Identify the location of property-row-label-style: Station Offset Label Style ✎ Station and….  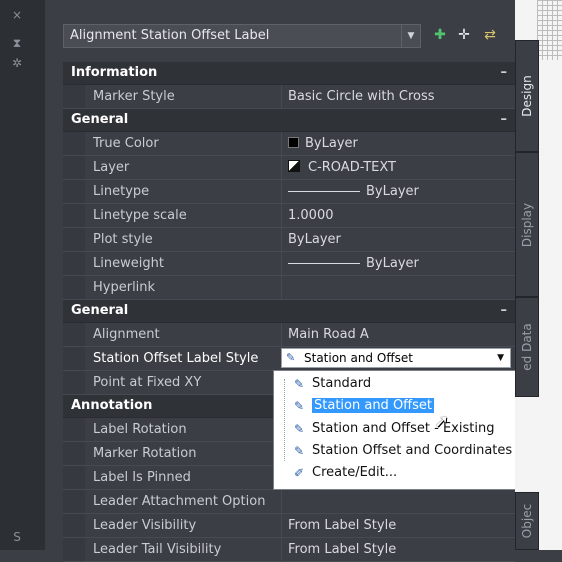
(289, 359).